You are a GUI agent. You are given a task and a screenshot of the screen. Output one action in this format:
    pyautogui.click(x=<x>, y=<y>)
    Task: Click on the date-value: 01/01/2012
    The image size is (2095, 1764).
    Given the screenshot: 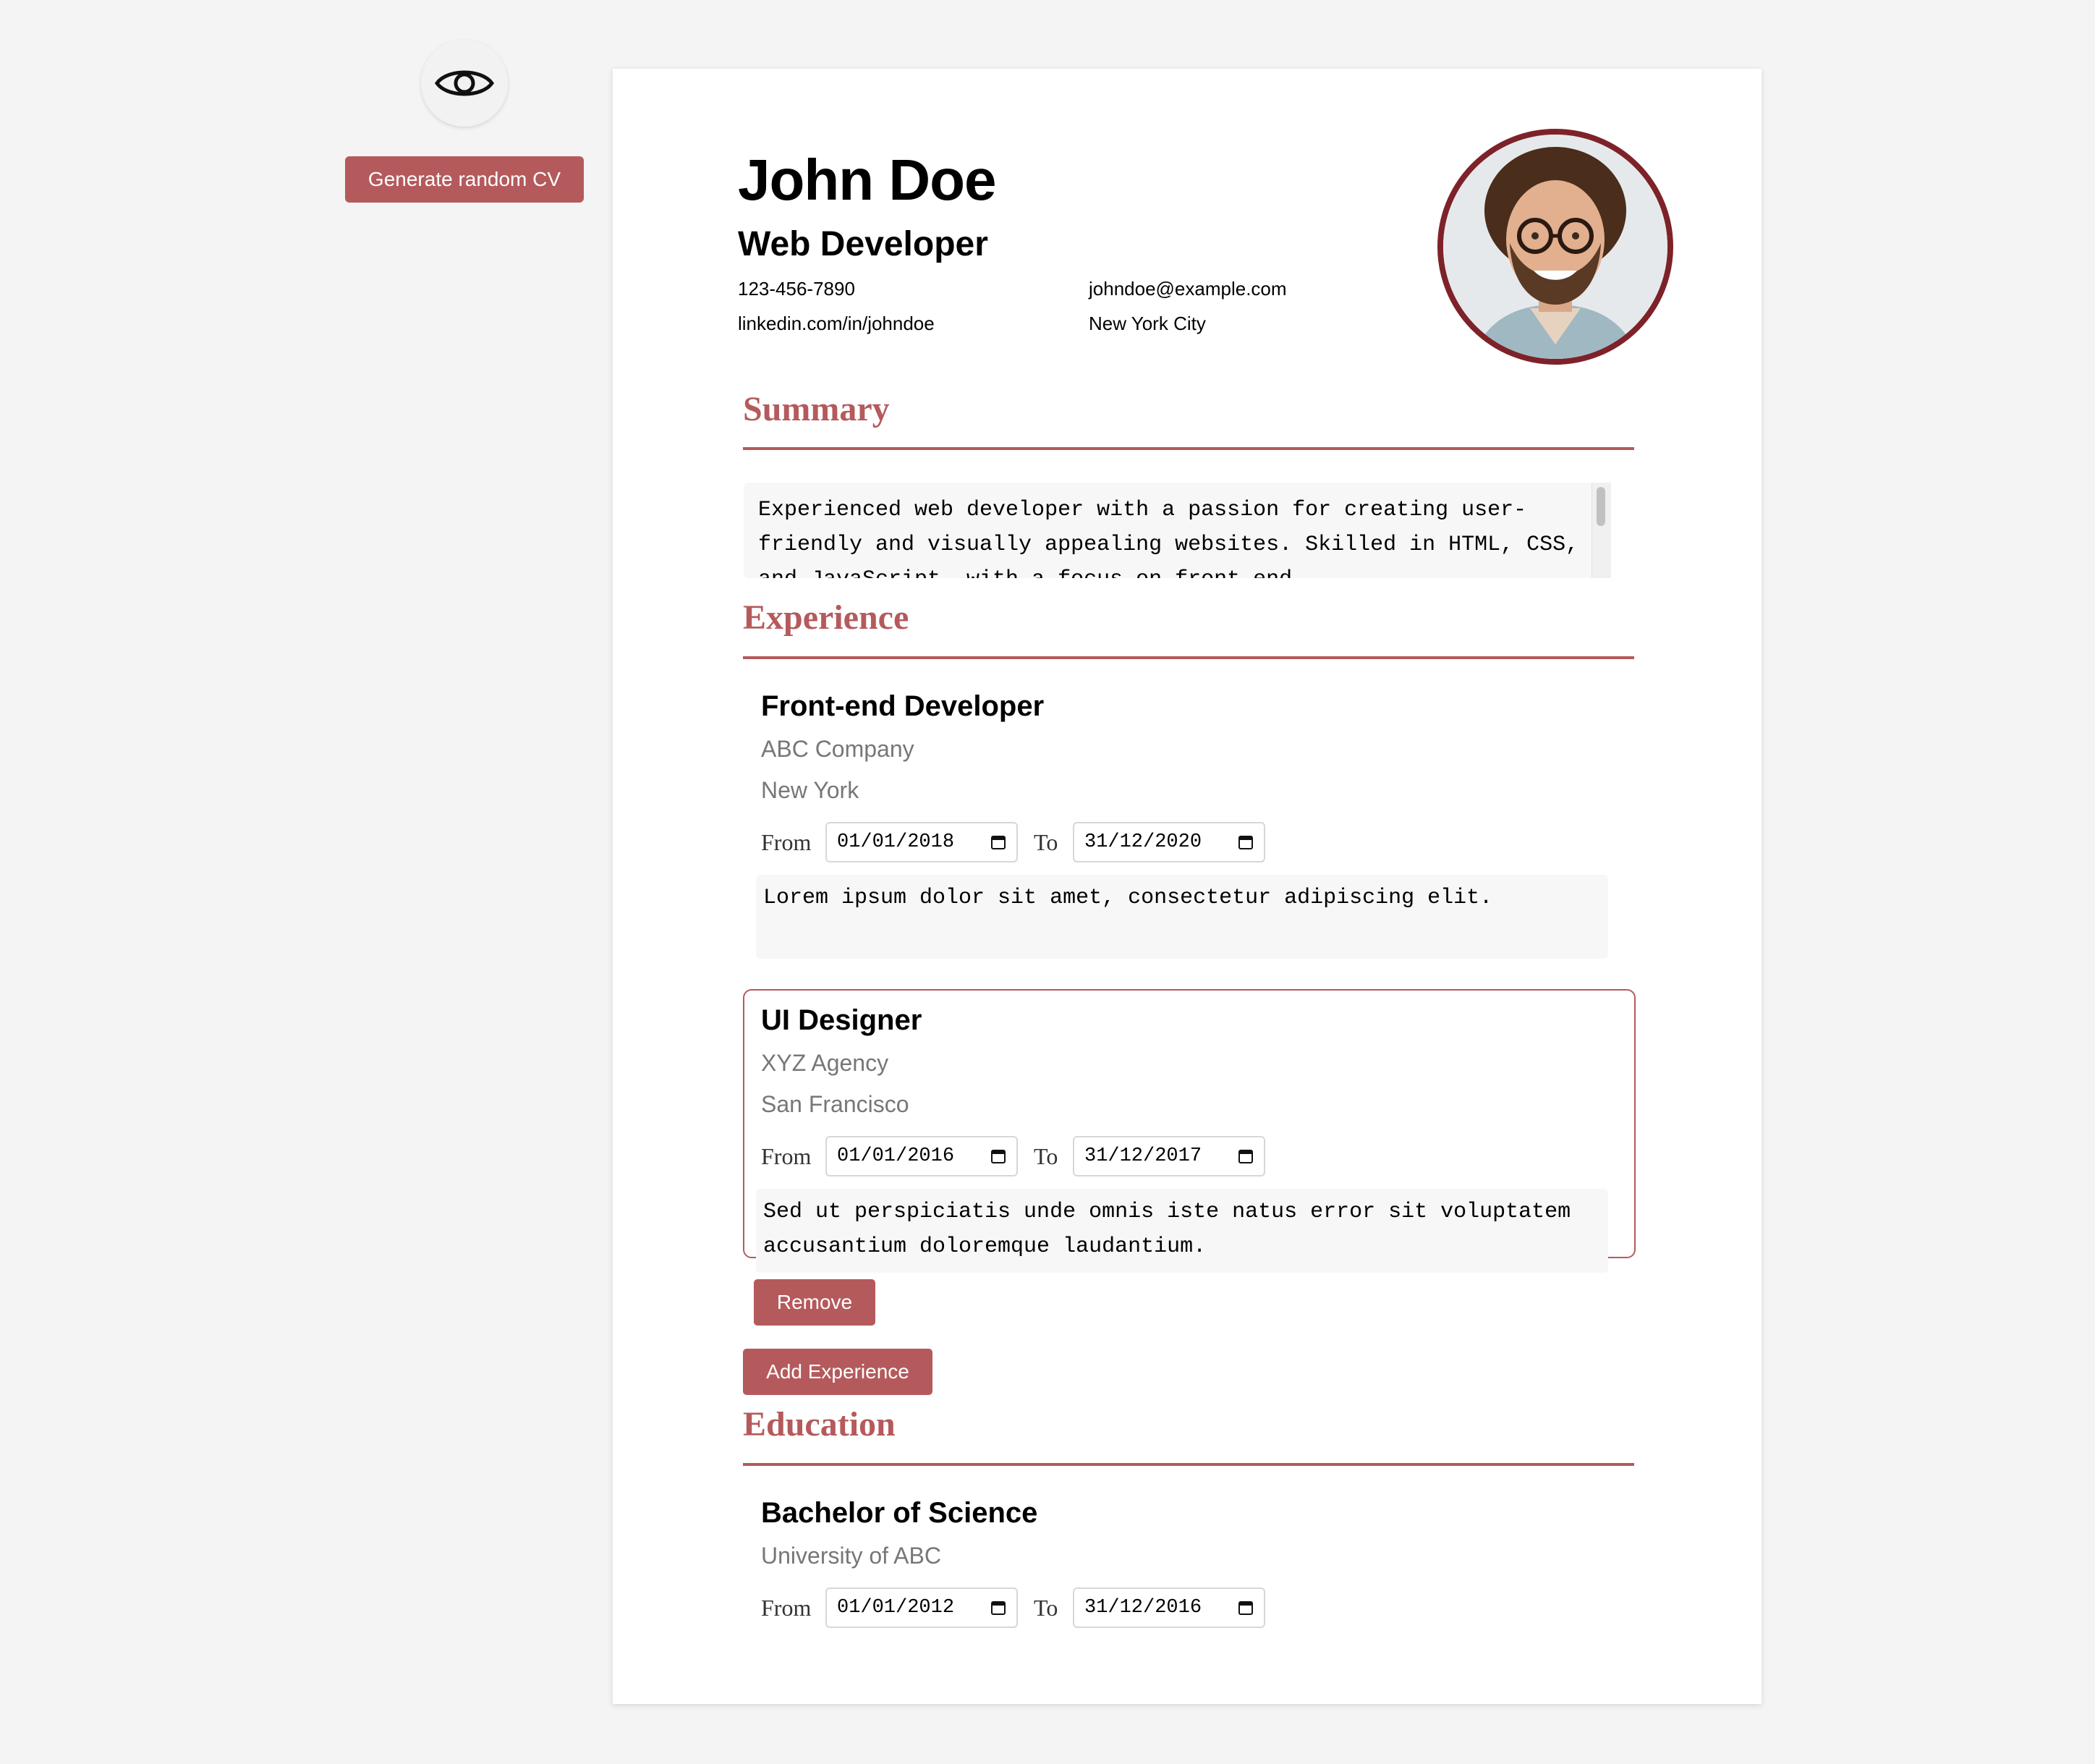 What is the action you would take?
    pyautogui.click(x=896, y=1608)
    